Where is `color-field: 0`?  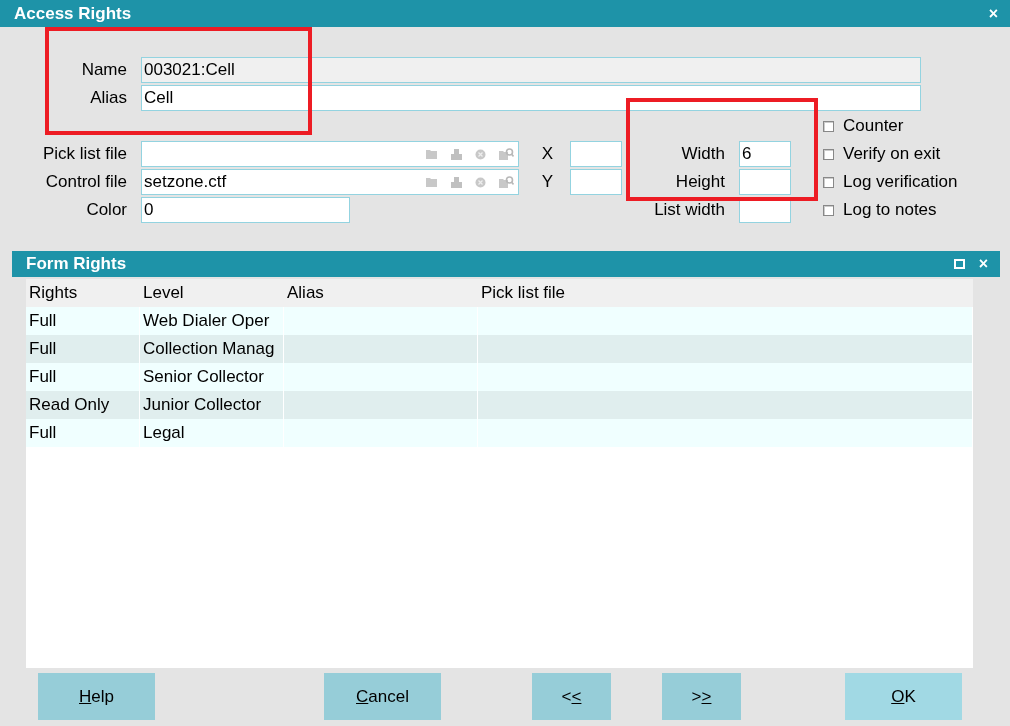
color-field: 0 is located at coordinates (245, 210).